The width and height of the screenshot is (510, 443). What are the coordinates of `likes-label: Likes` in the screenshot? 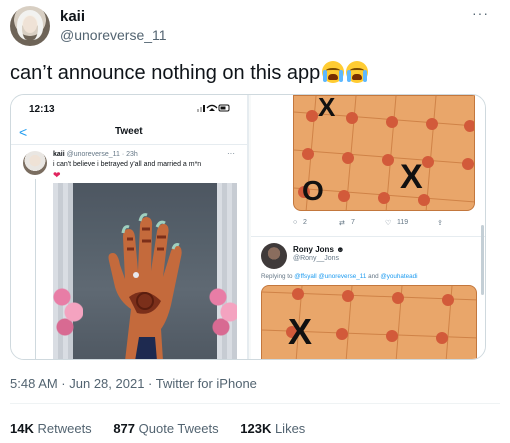 It's located at (290, 428).